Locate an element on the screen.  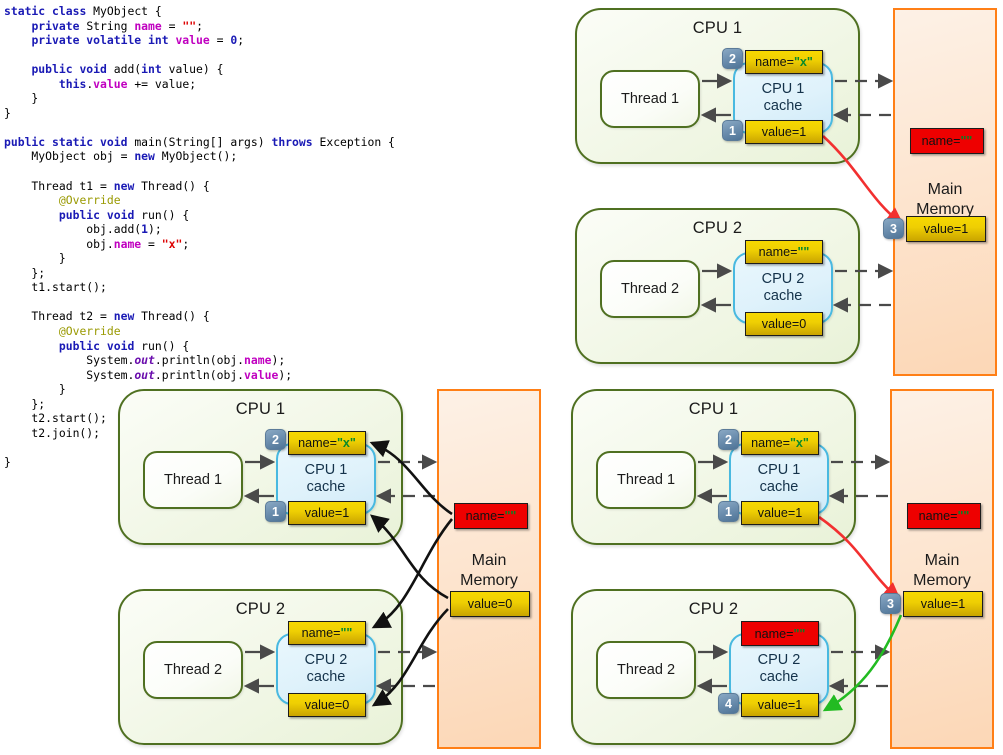
code-token: Thread() { is located at coordinates (175, 185).